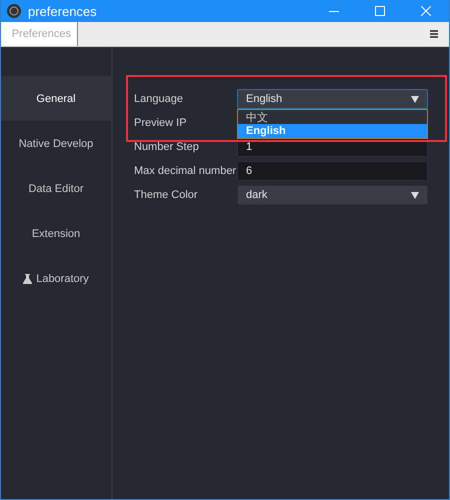 The image size is (450, 500). I want to click on sidebar-item: Laboratory, so click(56, 278).